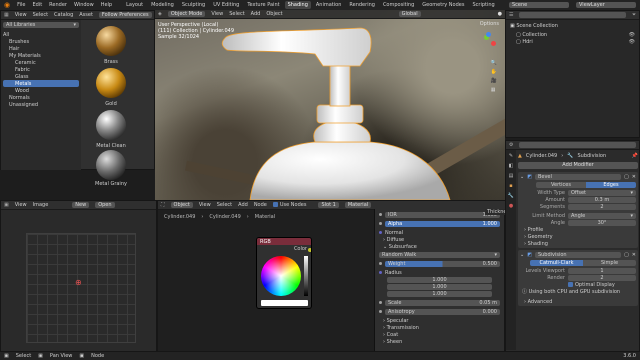 The width and height of the screenshot is (640, 360). Describe the element at coordinates (572, 15) in the screenshot. I see `outliner-search` at that location.